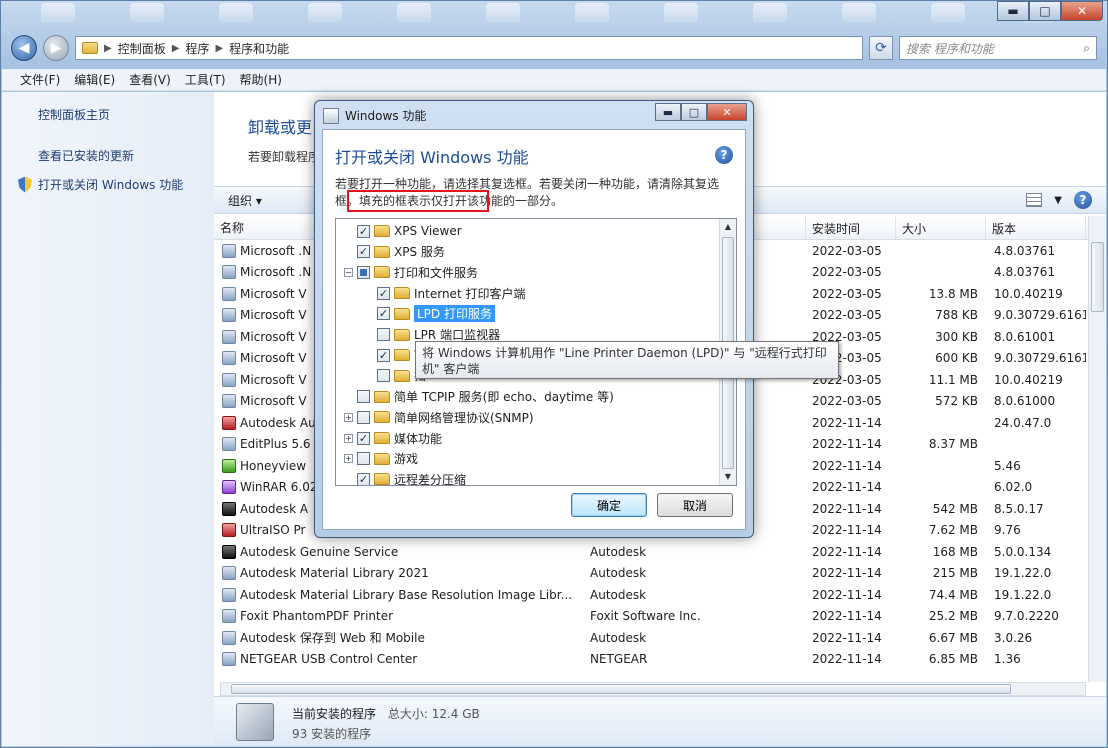 This screenshot has height=748, width=1108. I want to click on program-version: 5.46, so click(1007, 465).